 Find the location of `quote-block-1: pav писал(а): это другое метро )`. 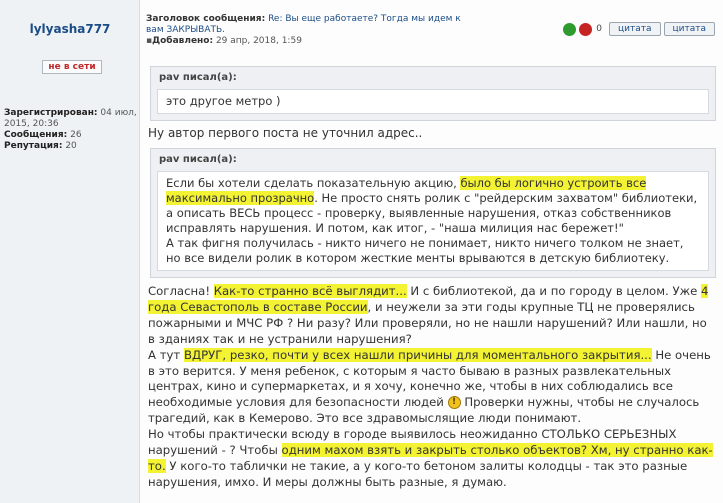

quote-block-1: pav писал(а): это другое метро ) is located at coordinates (433, 93).